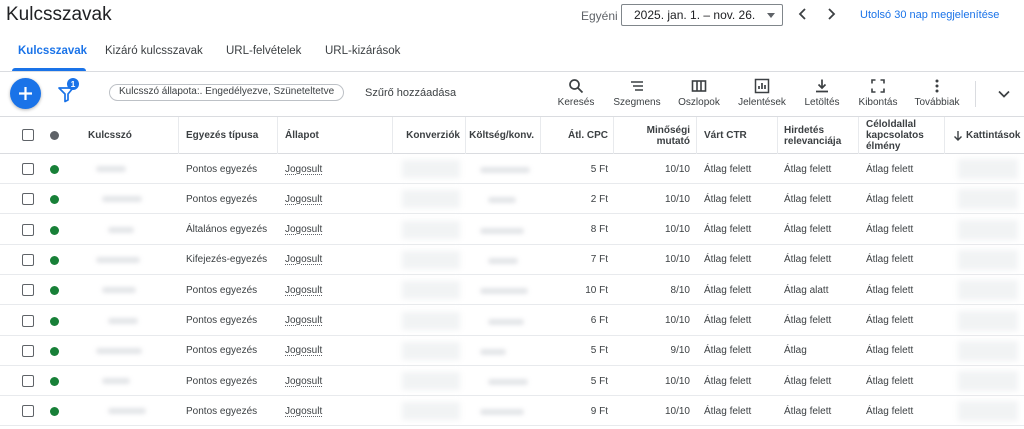  I want to click on column-header-ad-relevance: Hirdetés relevanciája, so click(819, 135).